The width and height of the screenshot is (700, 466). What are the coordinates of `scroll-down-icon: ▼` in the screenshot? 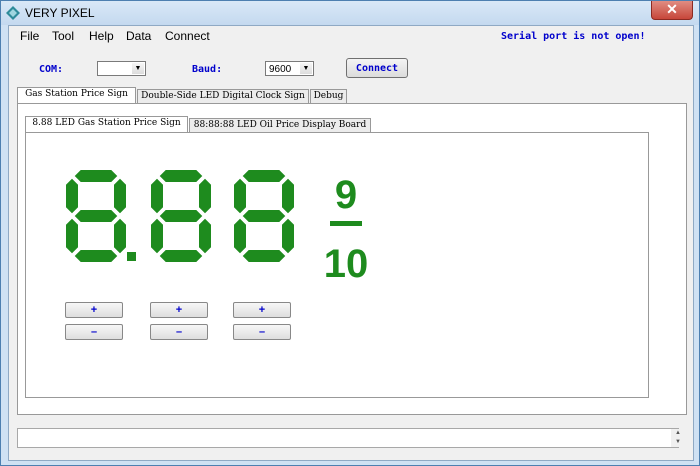 It's located at (678, 442).